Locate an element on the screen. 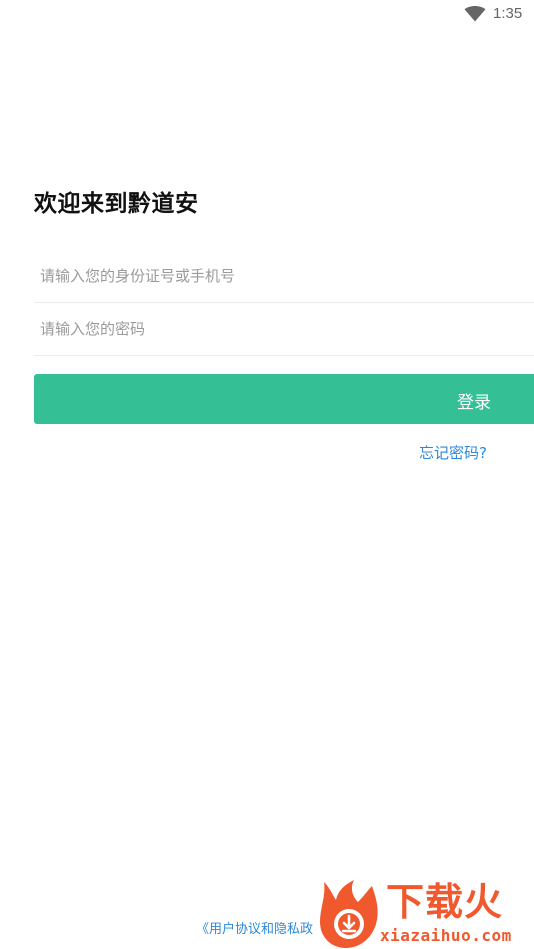 The width and height of the screenshot is (534, 949). watermark-domain: xiazaihuo.com is located at coordinates (446, 935).